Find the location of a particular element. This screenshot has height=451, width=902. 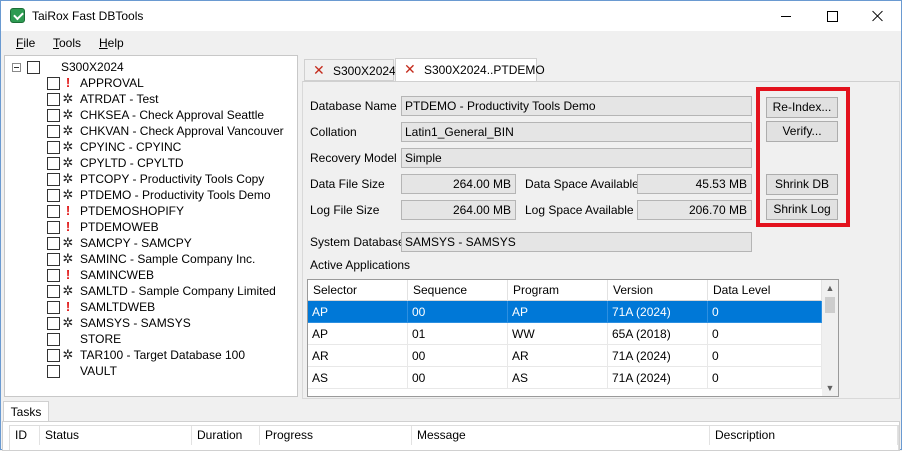

table-cell: AS is located at coordinates (358, 378).